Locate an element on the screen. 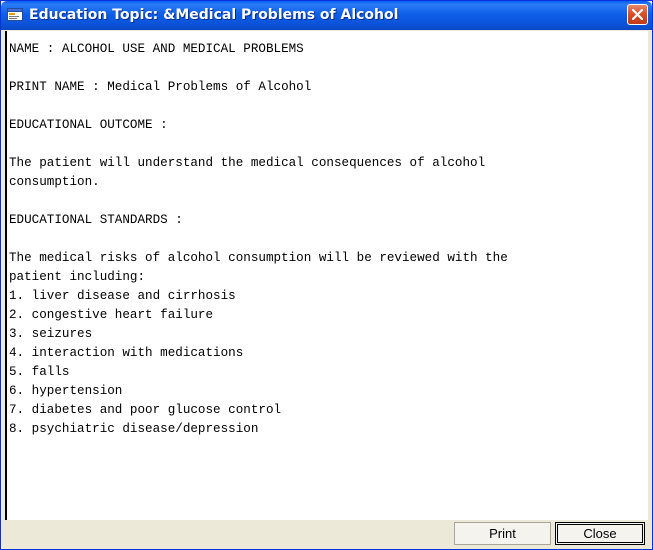 This screenshot has width=653, height=550. window-close-button is located at coordinates (637, 14).